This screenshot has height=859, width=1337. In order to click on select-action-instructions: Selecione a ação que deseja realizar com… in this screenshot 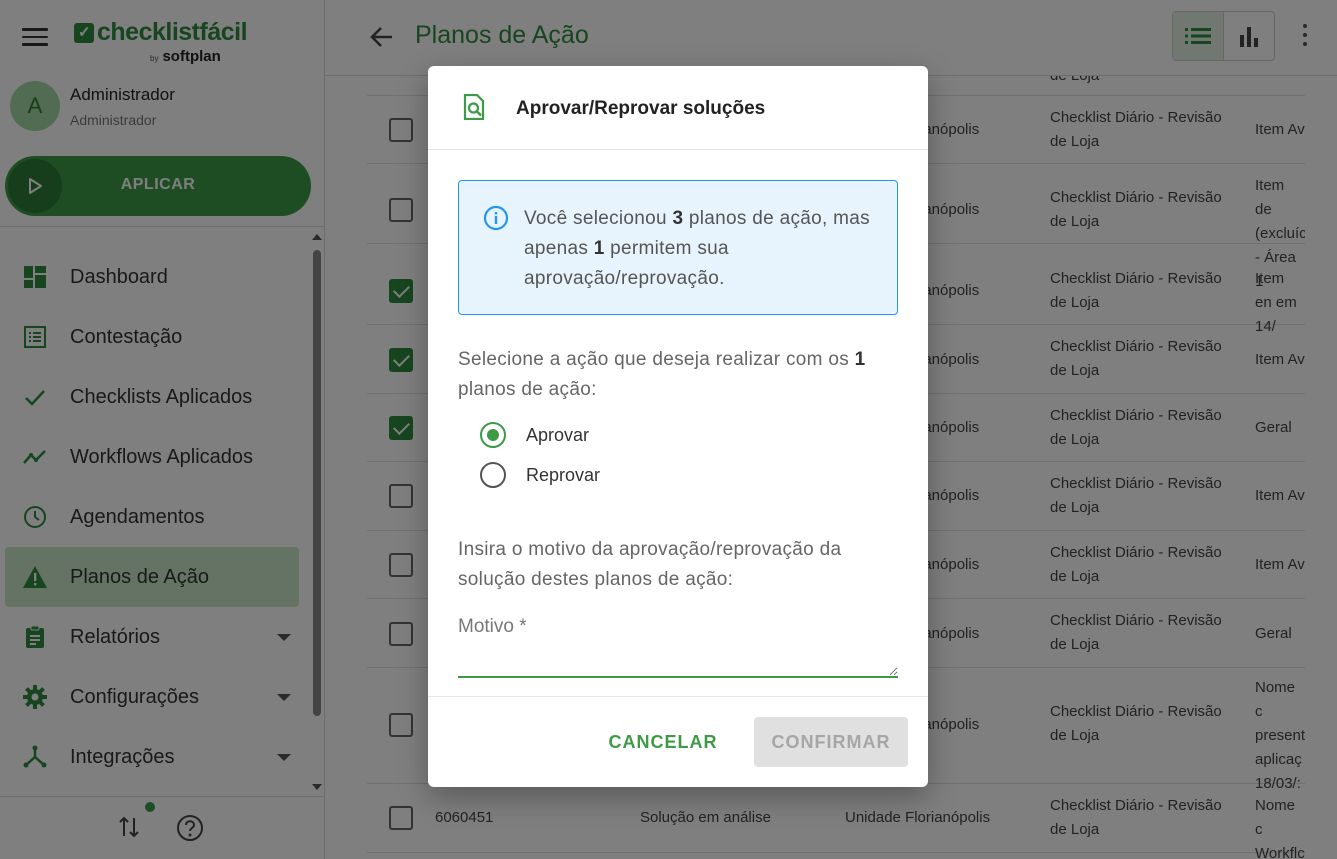, I will do `click(662, 374)`.